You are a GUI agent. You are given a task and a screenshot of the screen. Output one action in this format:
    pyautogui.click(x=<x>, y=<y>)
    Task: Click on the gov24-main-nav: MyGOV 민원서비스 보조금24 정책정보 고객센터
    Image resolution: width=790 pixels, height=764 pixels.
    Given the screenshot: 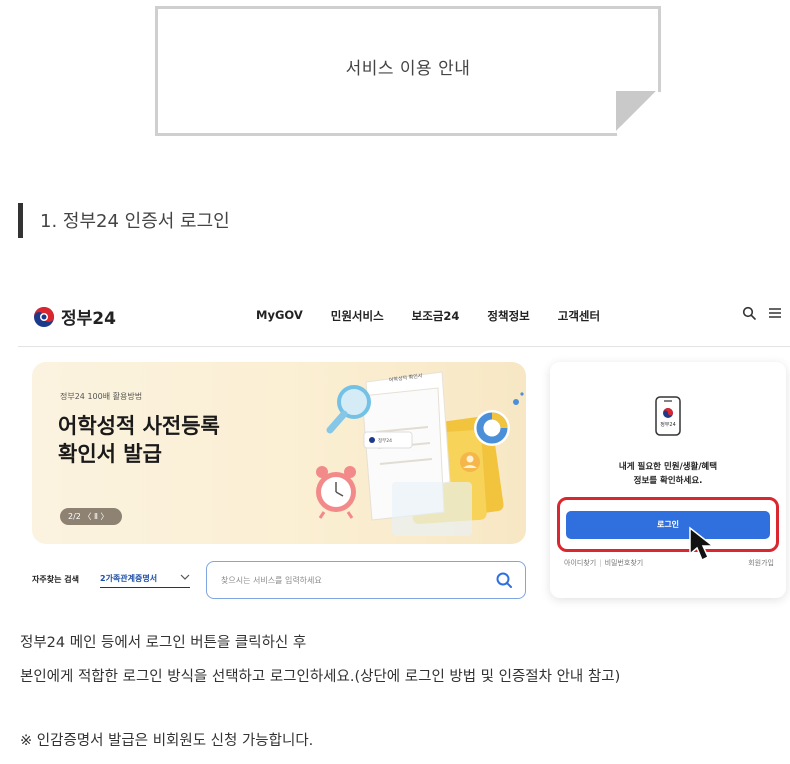 What is the action you would take?
    pyautogui.click(x=442, y=316)
    